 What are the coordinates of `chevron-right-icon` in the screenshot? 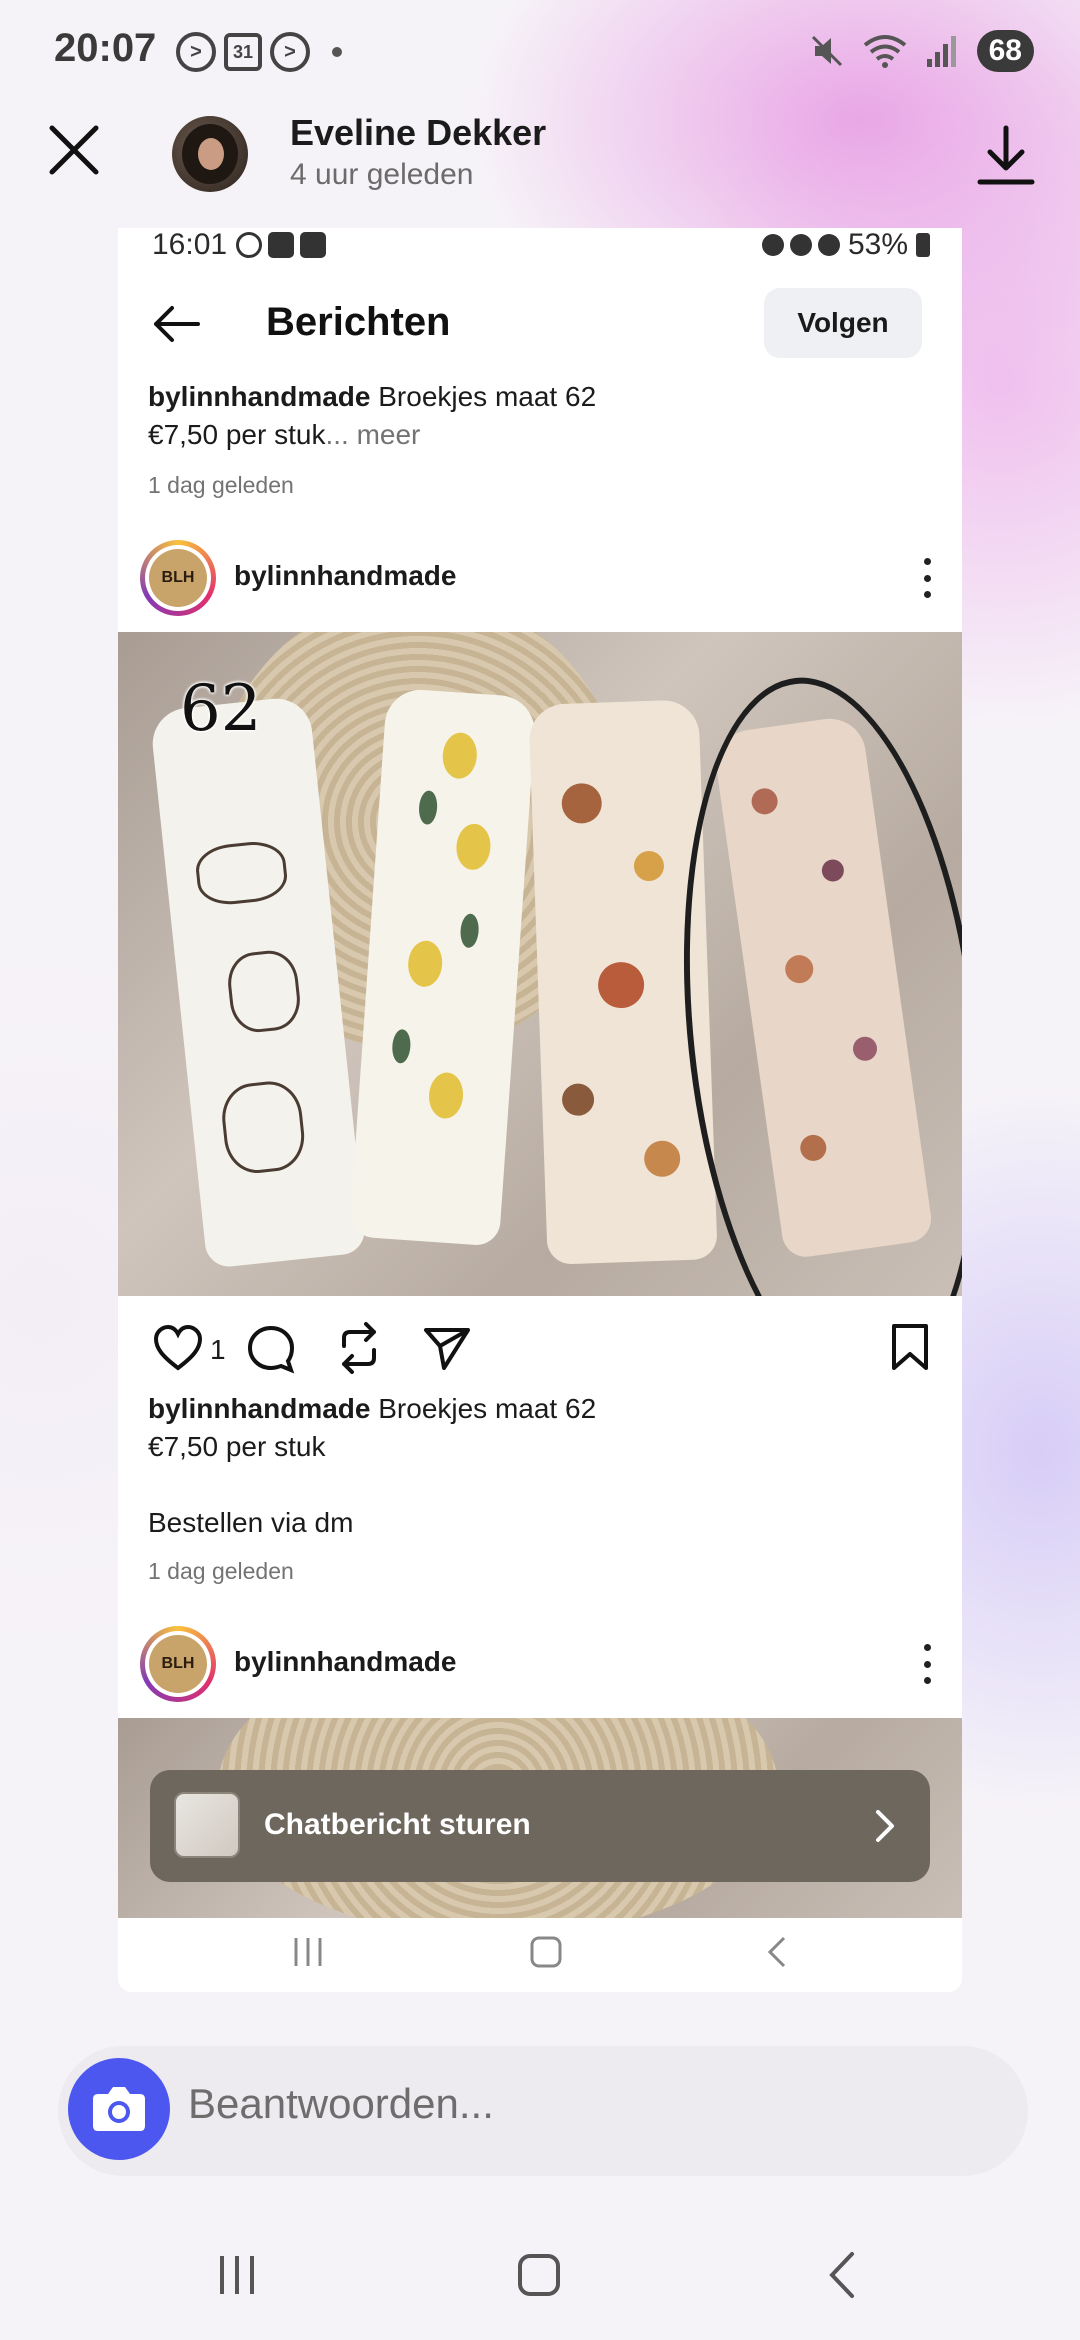 It's located at (885, 1826).